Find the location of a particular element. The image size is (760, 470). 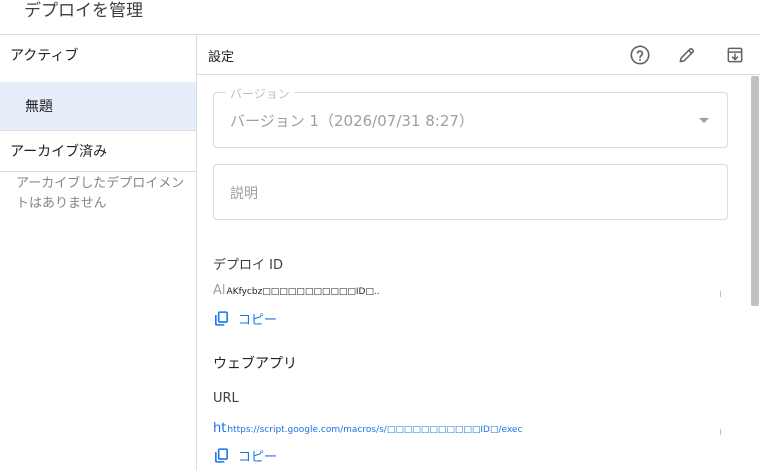

archived-section-heading: アーカイブ済み is located at coordinates (59, 152).